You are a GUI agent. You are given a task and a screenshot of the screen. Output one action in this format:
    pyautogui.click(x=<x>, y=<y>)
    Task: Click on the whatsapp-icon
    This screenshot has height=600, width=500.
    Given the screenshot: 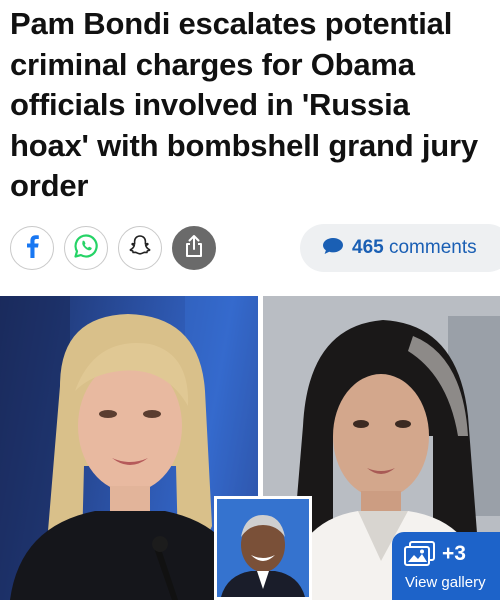 What is the action you would take?
    pyautogui.click(x=86, y=248)
    